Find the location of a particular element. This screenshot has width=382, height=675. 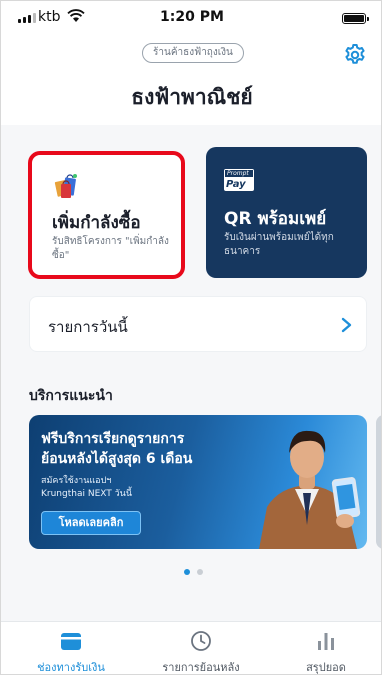

tab-history-label: รายการย้อนหลัง is located at coordinates (201, 667).